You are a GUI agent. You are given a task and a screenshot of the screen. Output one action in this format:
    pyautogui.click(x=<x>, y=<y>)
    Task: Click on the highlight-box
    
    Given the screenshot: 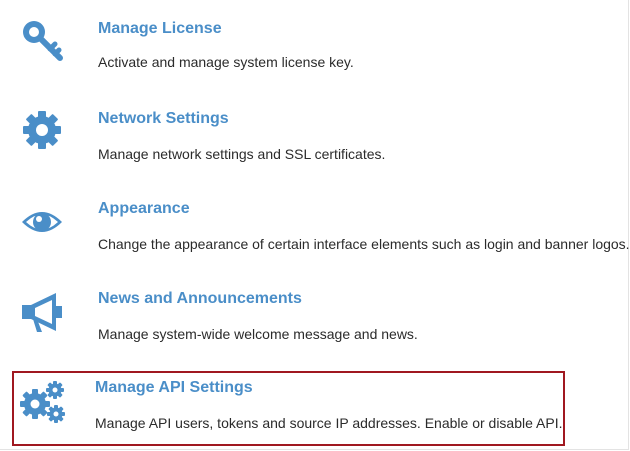 What is the action you would take?
    pyautogui.click(x=288, y=408)
    